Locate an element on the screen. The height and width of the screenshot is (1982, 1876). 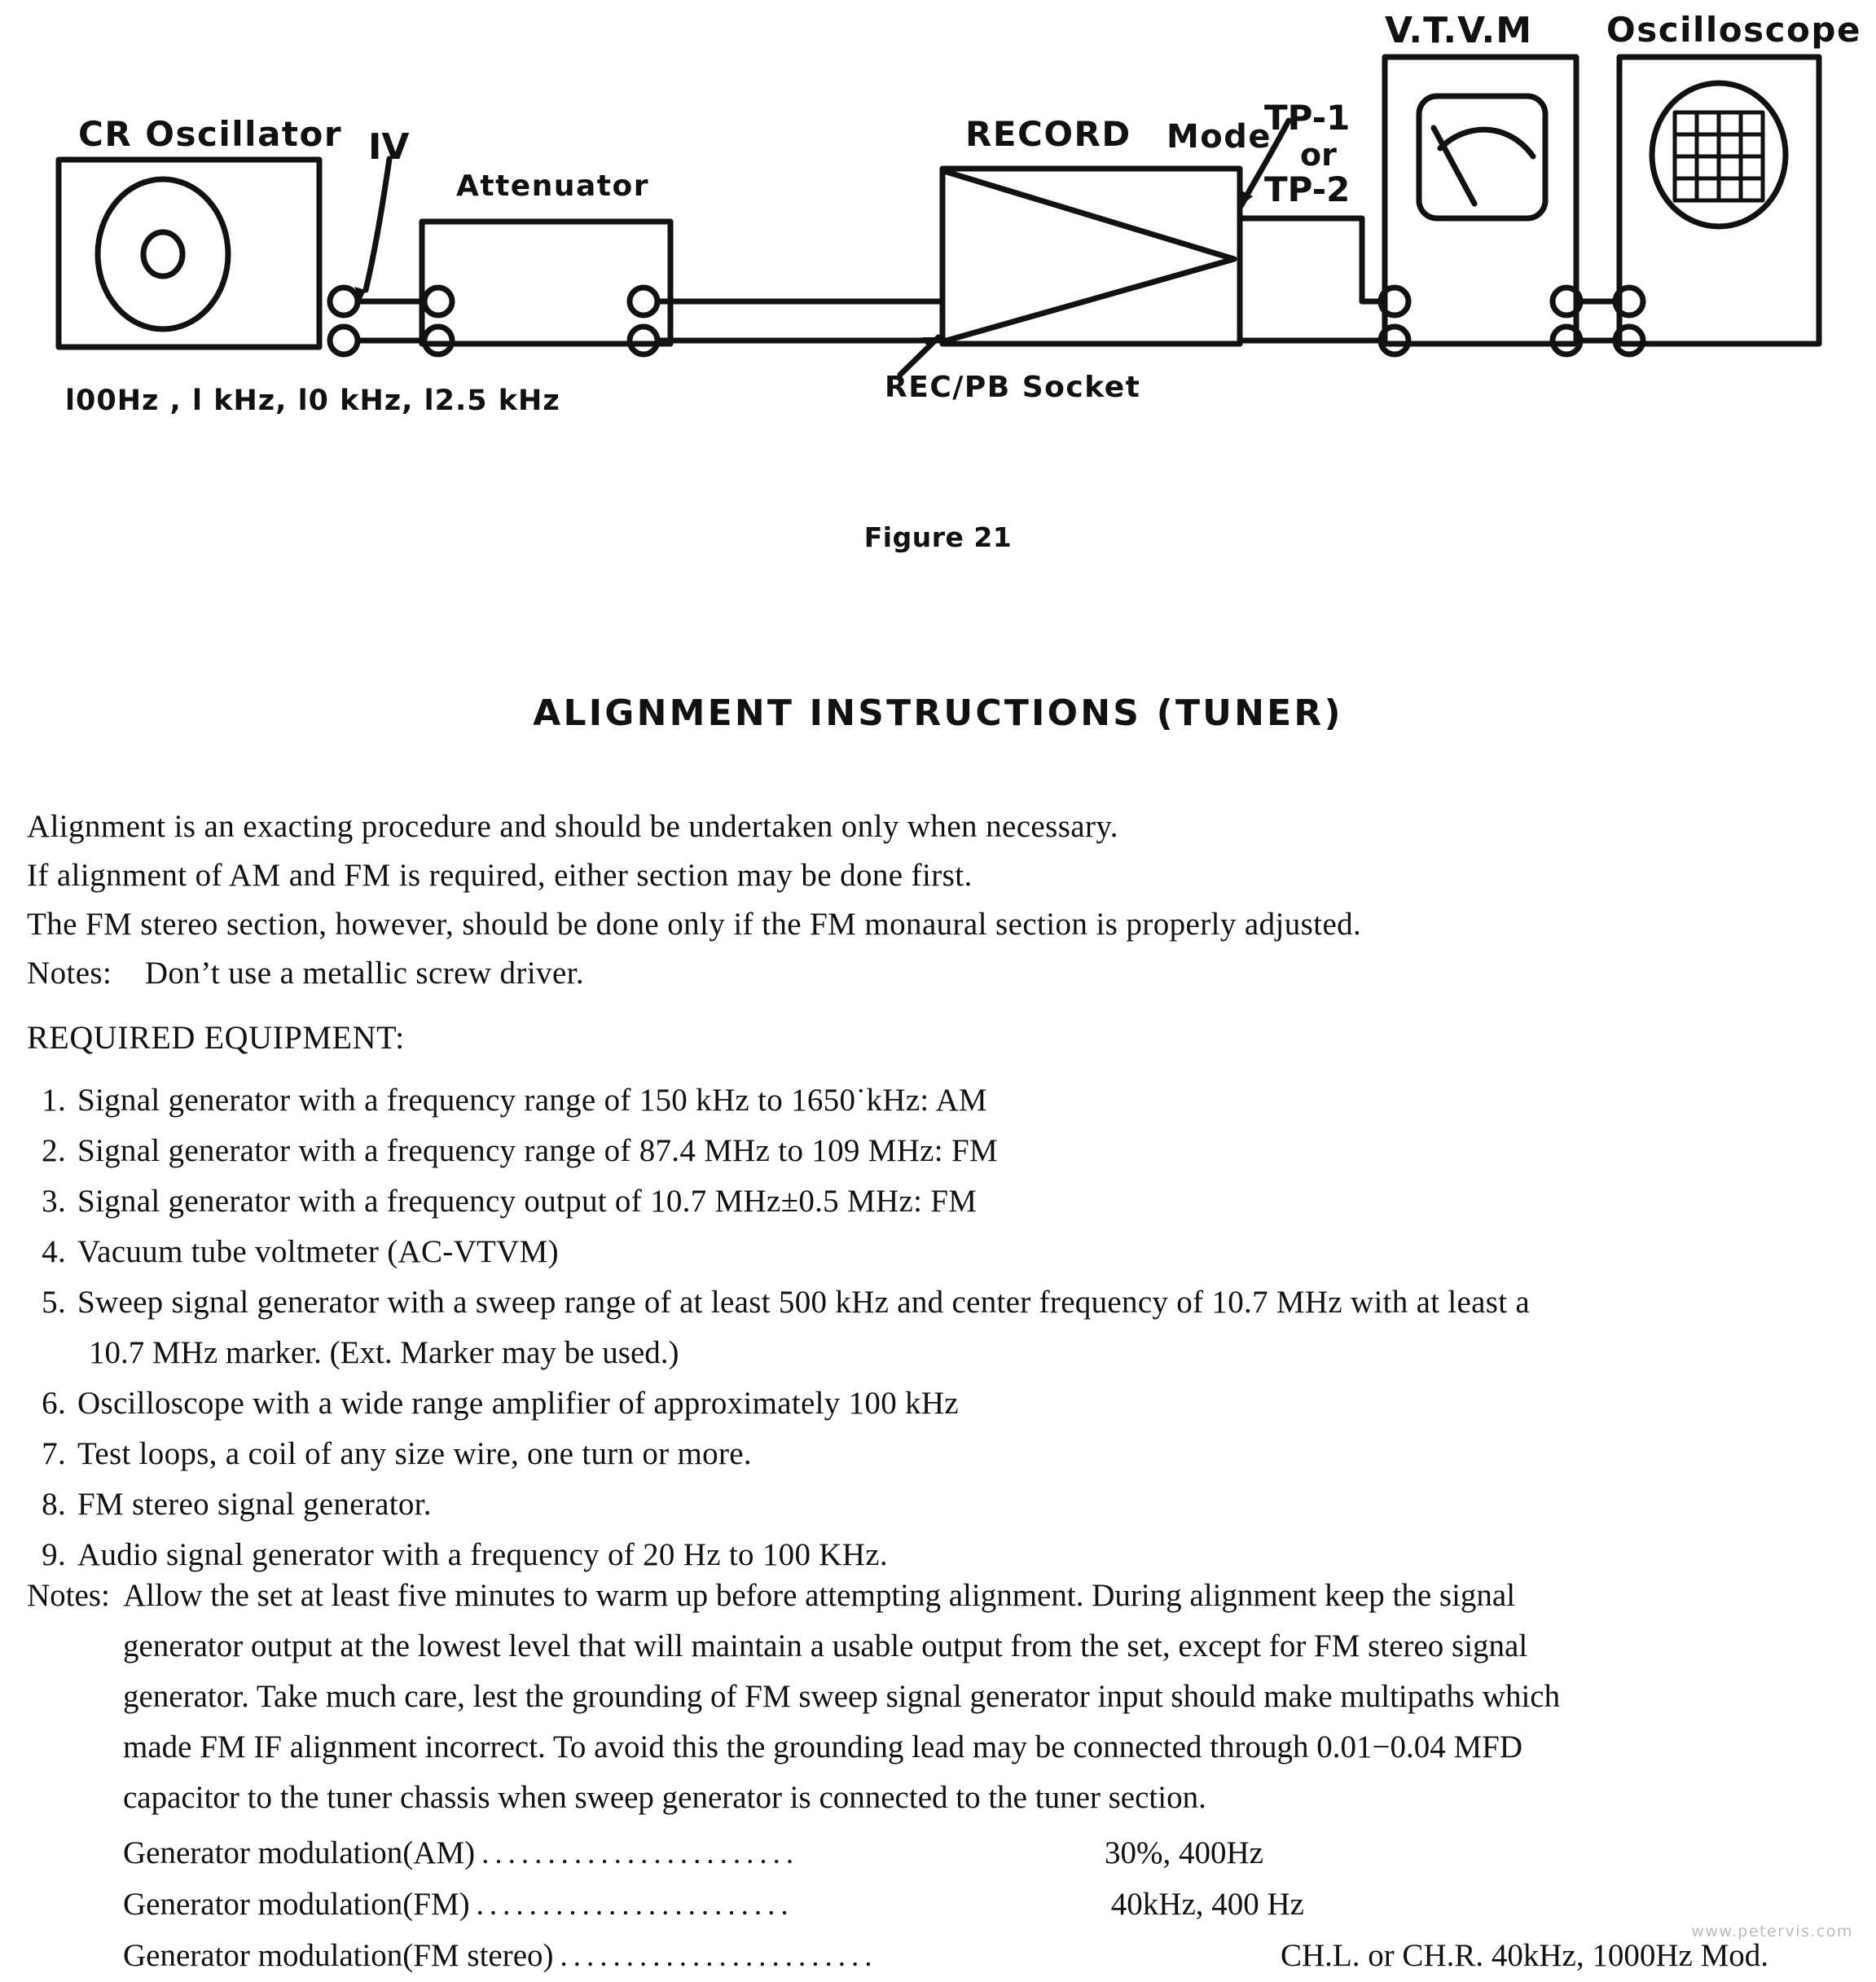
amplifier-triangle-symbol is located at coordinates (1090, 256).